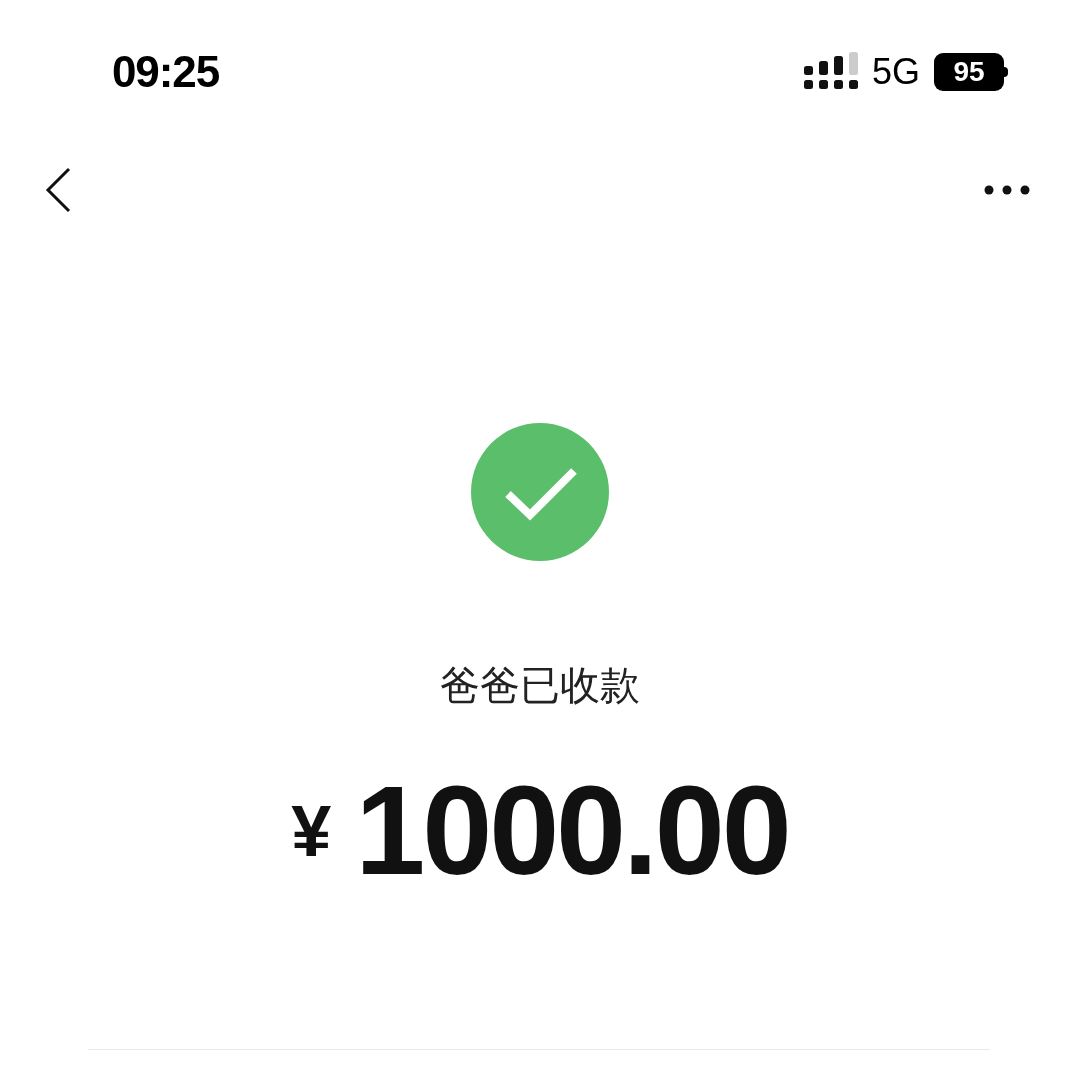 The height and width of the screenshot is (1080, 1080). Describe the element at coordinates (311, 831) in the screenshot. I see `currency-symbol: ¥` at that location.